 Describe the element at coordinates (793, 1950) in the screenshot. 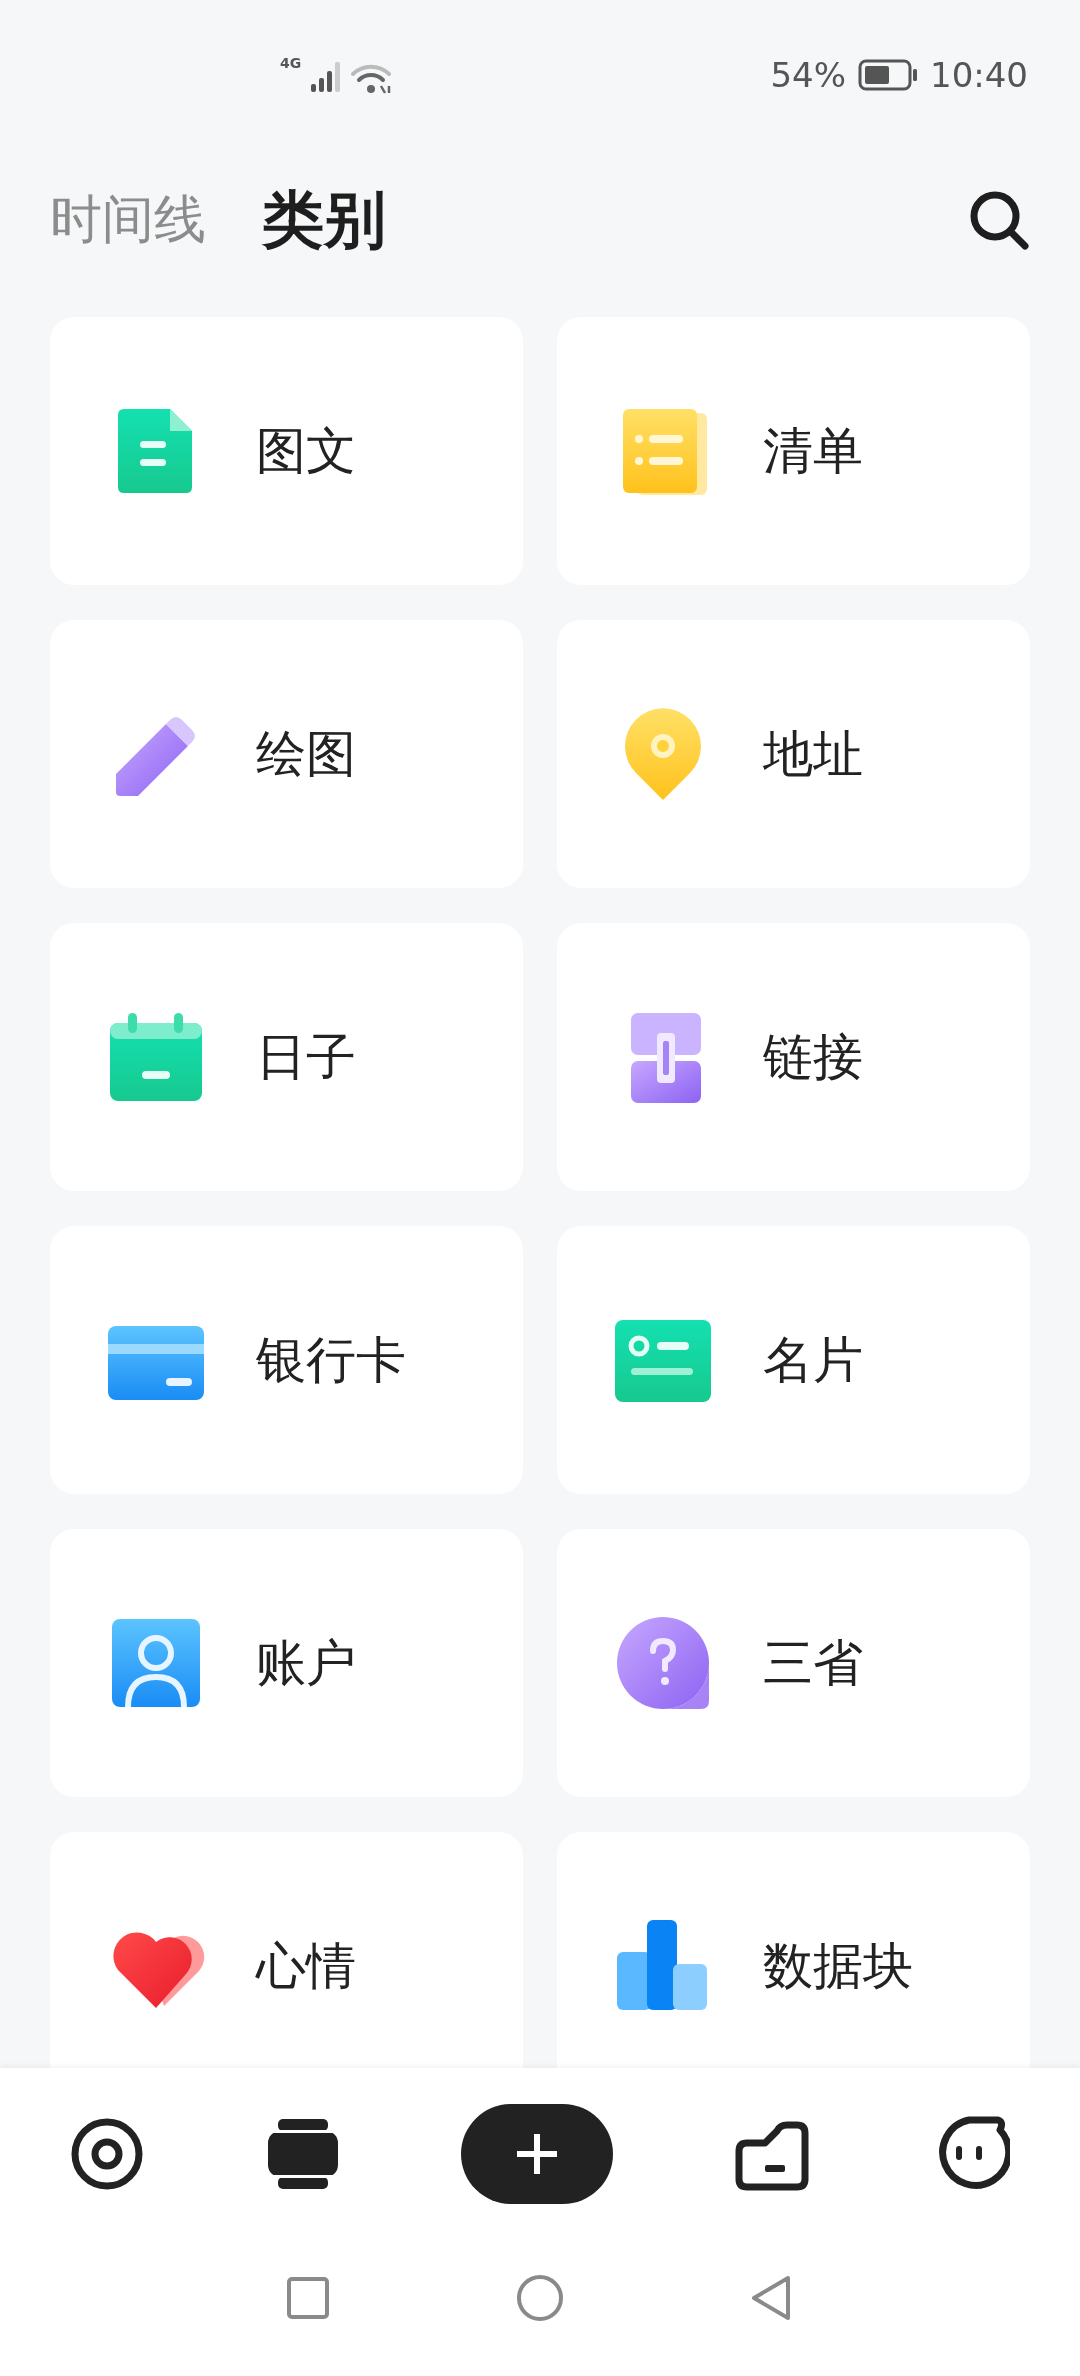

I see `category-card: 数据块` at that location.